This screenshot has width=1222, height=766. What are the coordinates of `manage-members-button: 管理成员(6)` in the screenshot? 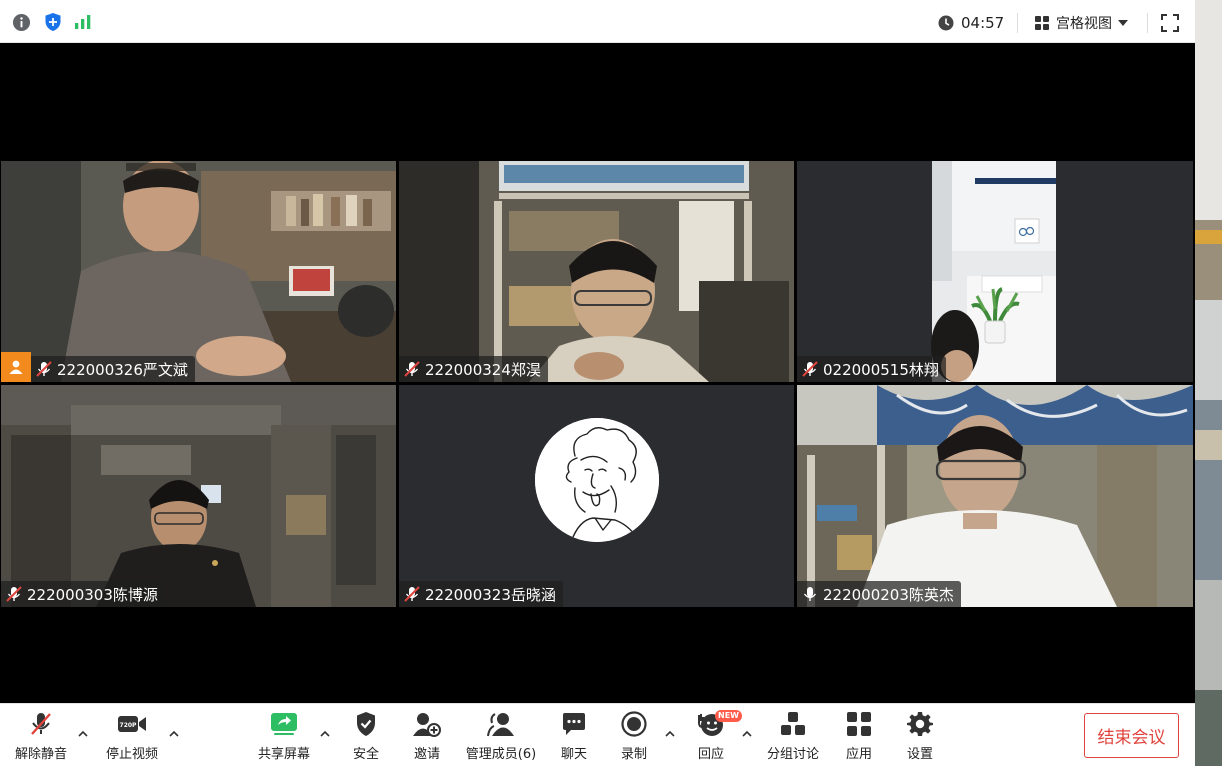 It's located at (501, 736).